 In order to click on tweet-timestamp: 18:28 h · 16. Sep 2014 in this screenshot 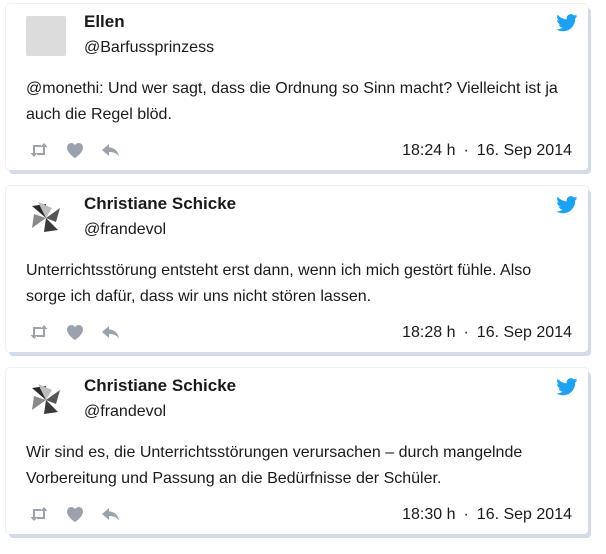, I will do `click(487, 333)`.